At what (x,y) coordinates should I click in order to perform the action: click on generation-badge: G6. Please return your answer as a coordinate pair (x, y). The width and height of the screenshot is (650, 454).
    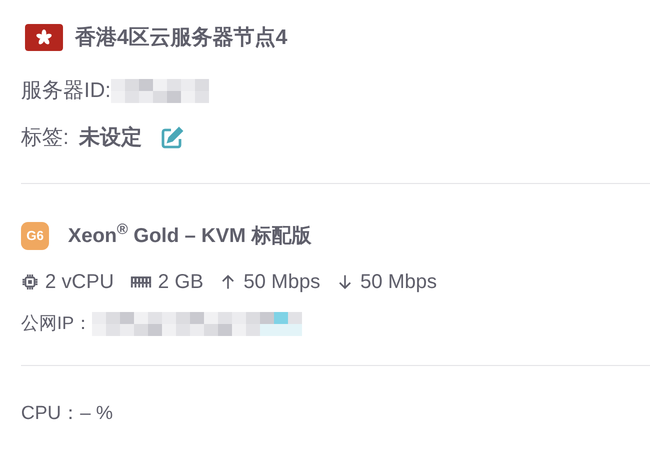
    Looking at the image, I should click on (35, 236).